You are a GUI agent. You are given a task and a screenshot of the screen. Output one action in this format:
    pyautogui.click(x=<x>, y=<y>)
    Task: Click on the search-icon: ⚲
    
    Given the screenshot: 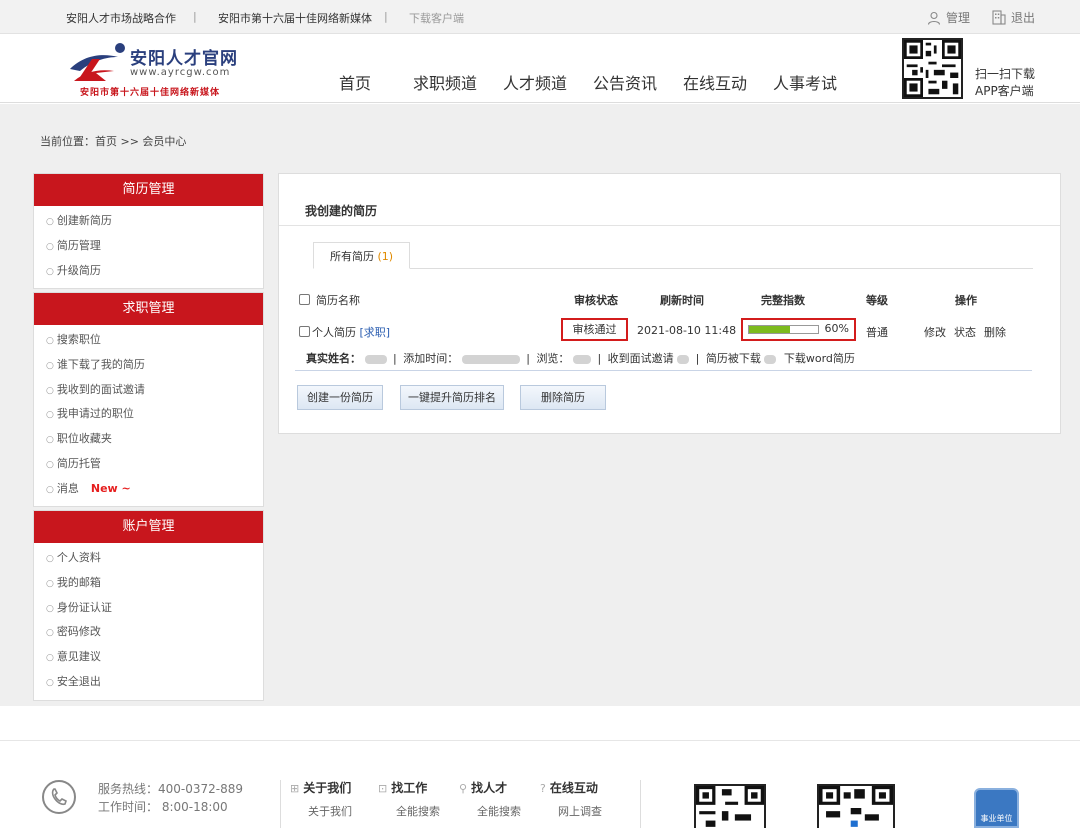 What is the action you would take?
    pyautogui.click(x=463, y=788)
    